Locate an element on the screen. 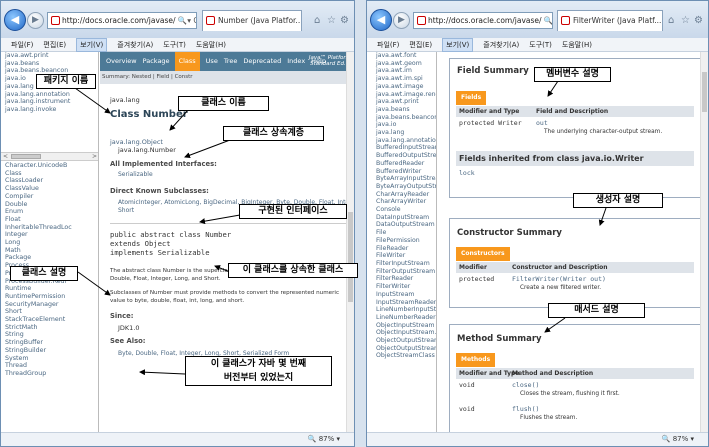  package-list-item: java.awt.print is located at coordinates (49, 56).